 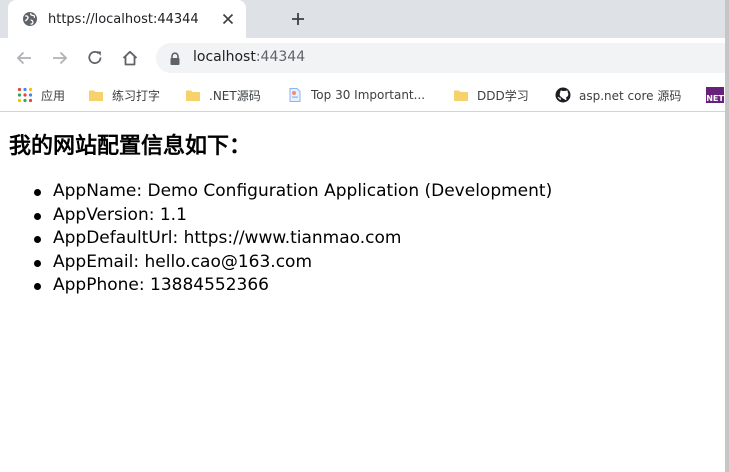 I want to click on lock-icon, so click(x=175, y=58).